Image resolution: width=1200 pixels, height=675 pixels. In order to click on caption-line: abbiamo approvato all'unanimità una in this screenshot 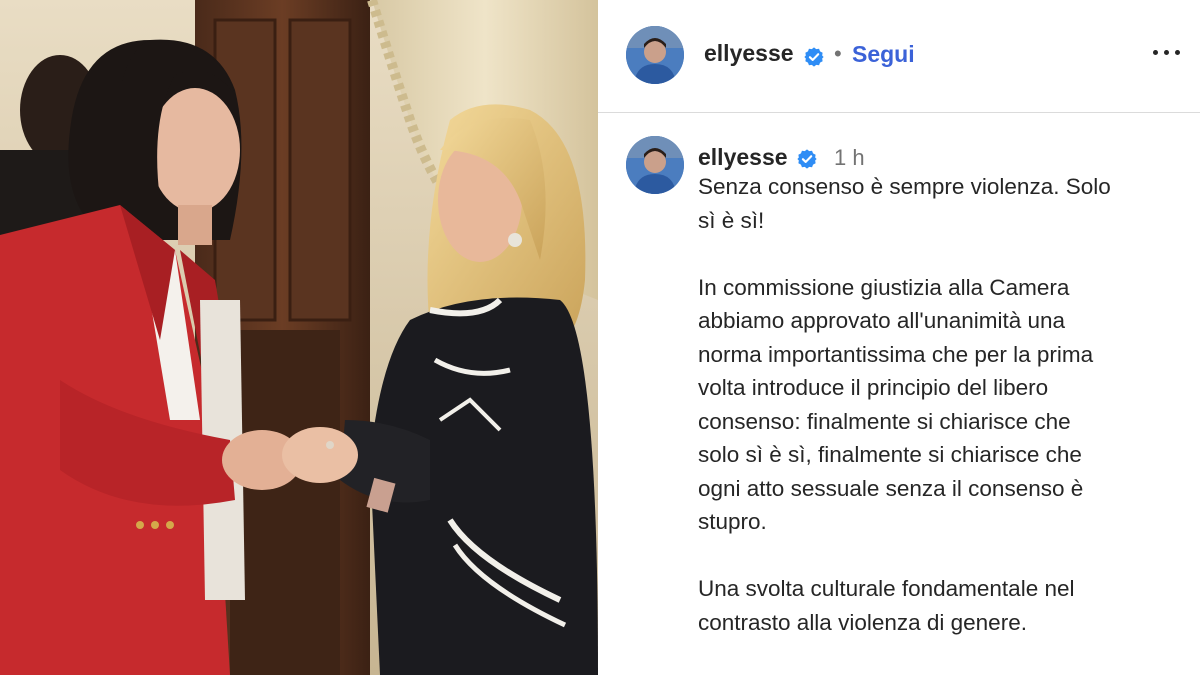, I will do `click(882, 320)`.